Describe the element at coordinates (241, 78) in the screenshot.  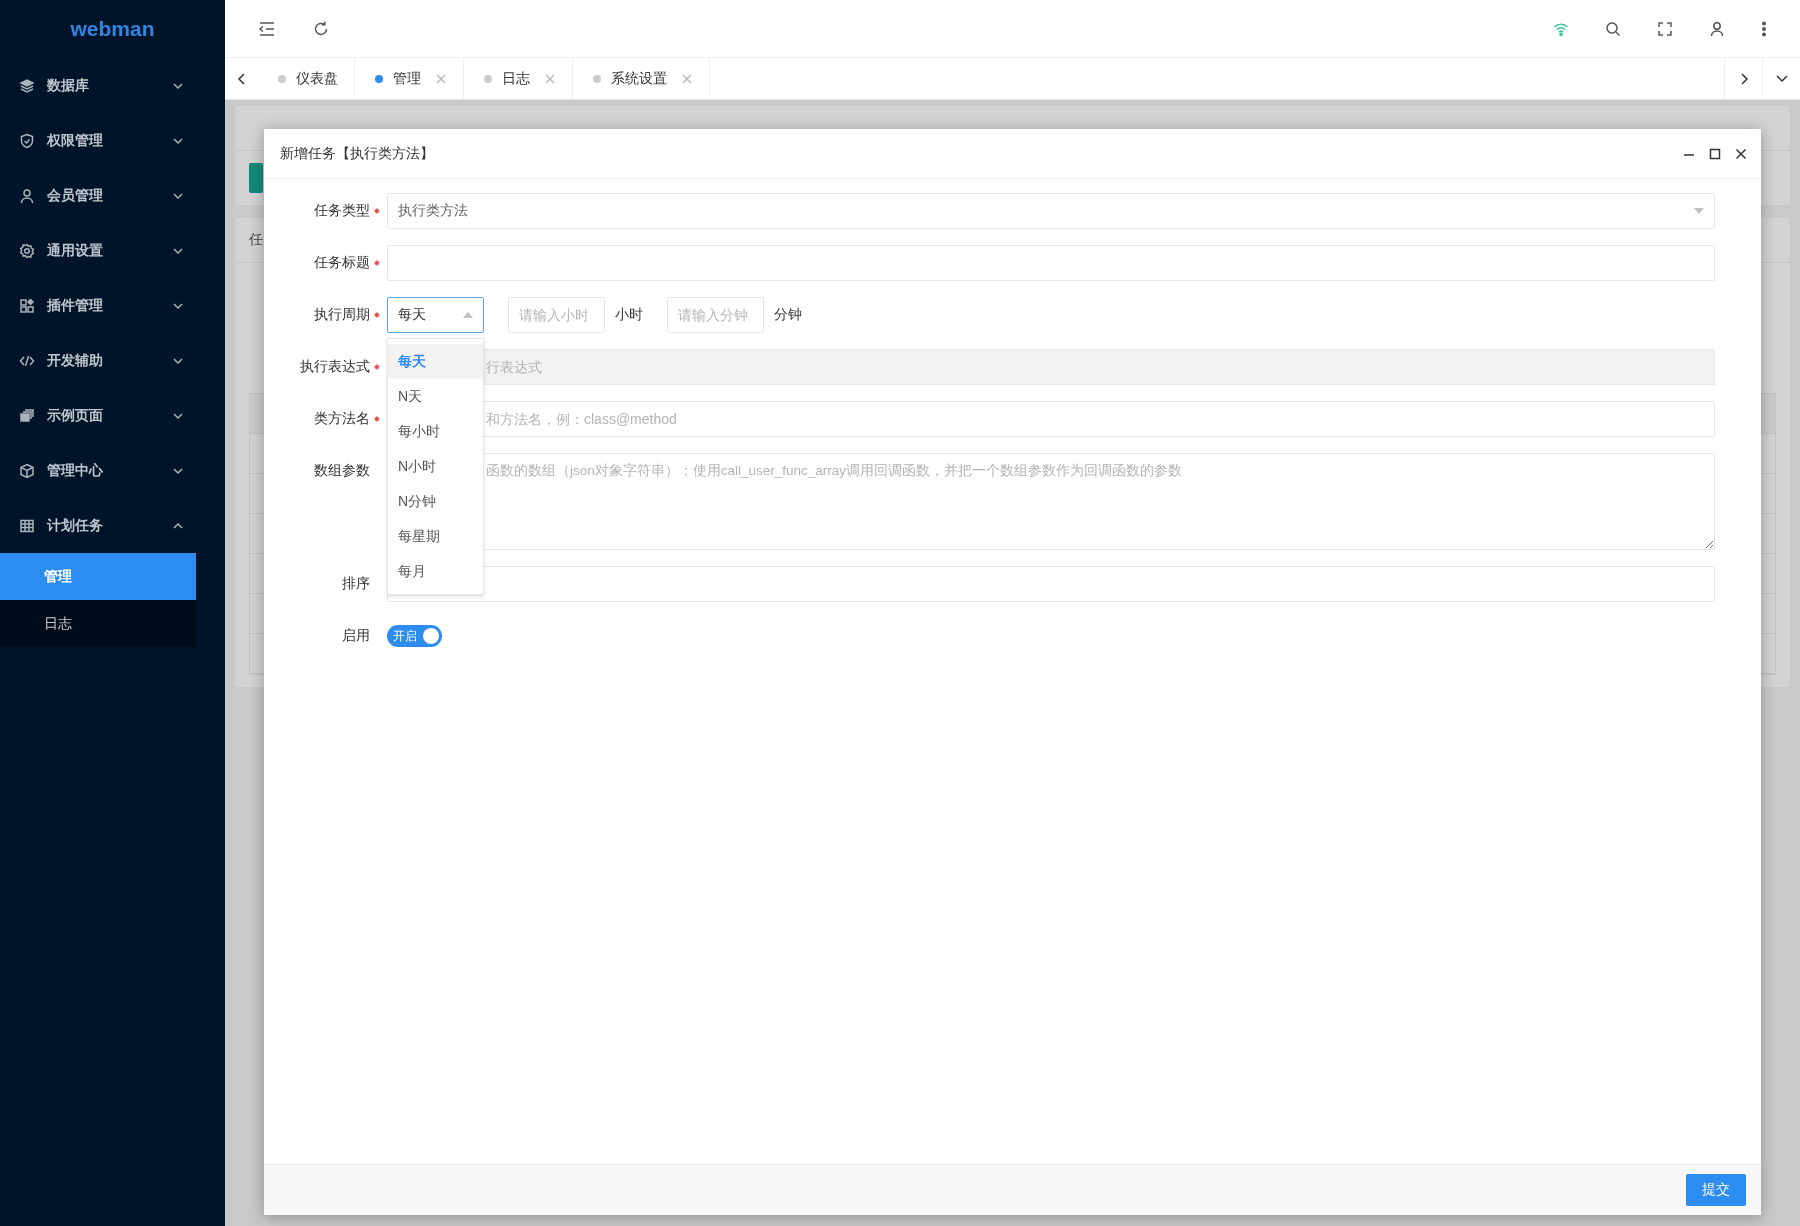
I see `chevron-left-icon` at that location.